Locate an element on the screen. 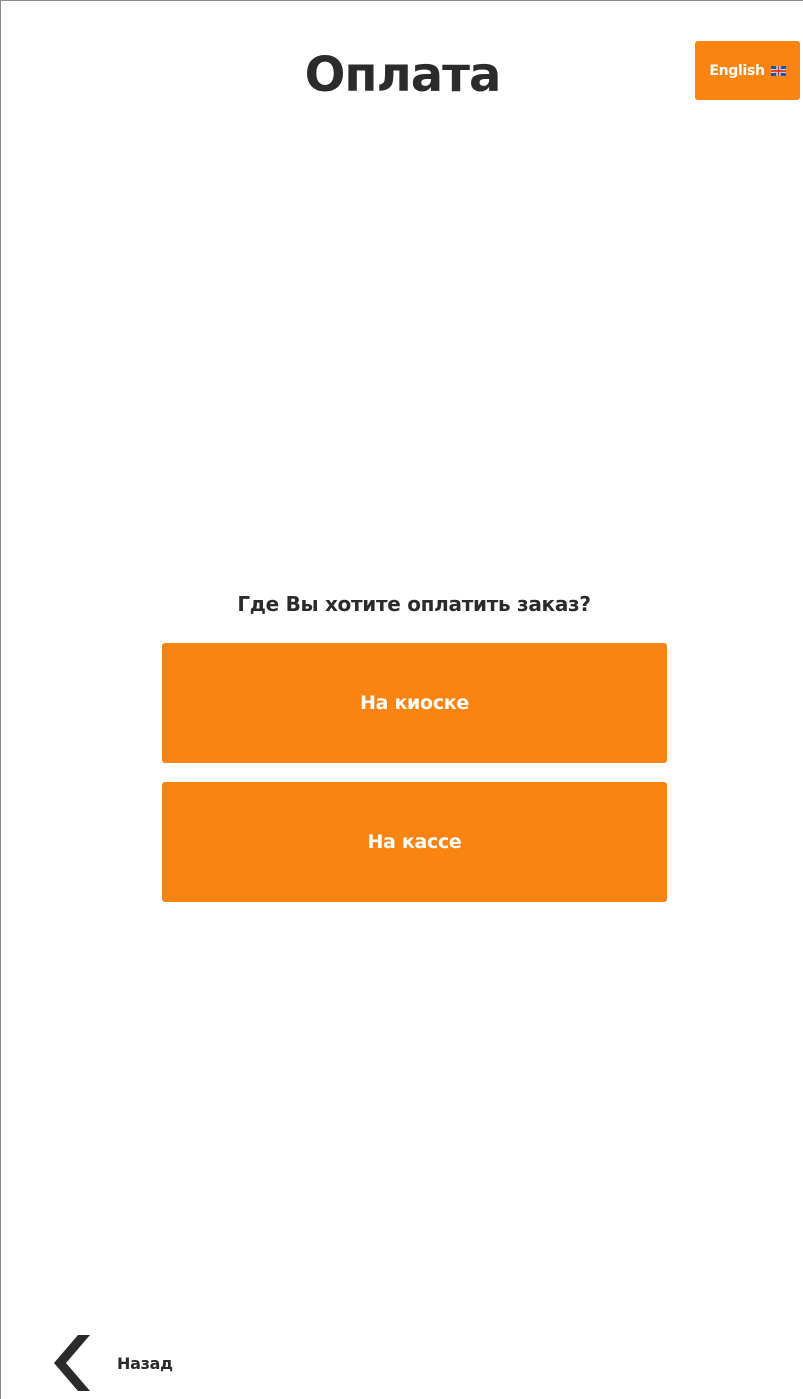 Image resolution: width=803 pixels, height=1399 pixels. pay-at-kiosk-label: На киоске is located at coordinates (414, 703).